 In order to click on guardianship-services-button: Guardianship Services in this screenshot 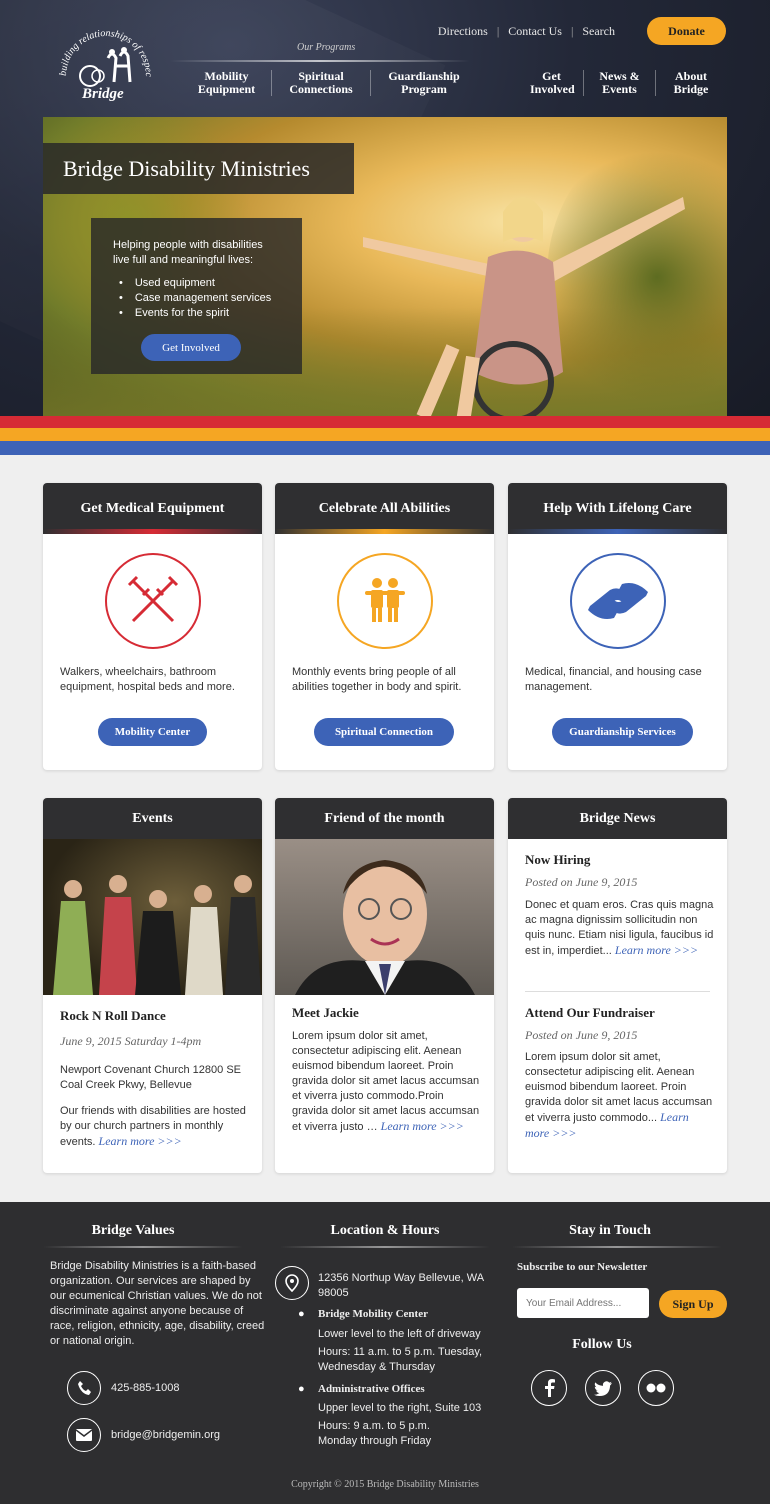, I will do `click(622, 732)`.